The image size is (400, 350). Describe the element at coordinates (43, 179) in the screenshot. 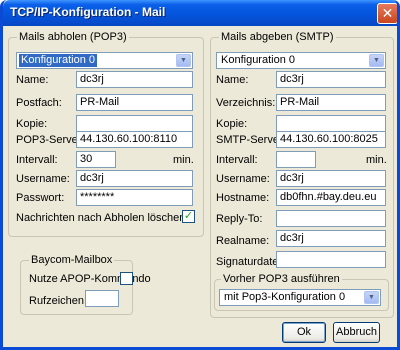

I see `pop3-username-label: Username:` at that location.